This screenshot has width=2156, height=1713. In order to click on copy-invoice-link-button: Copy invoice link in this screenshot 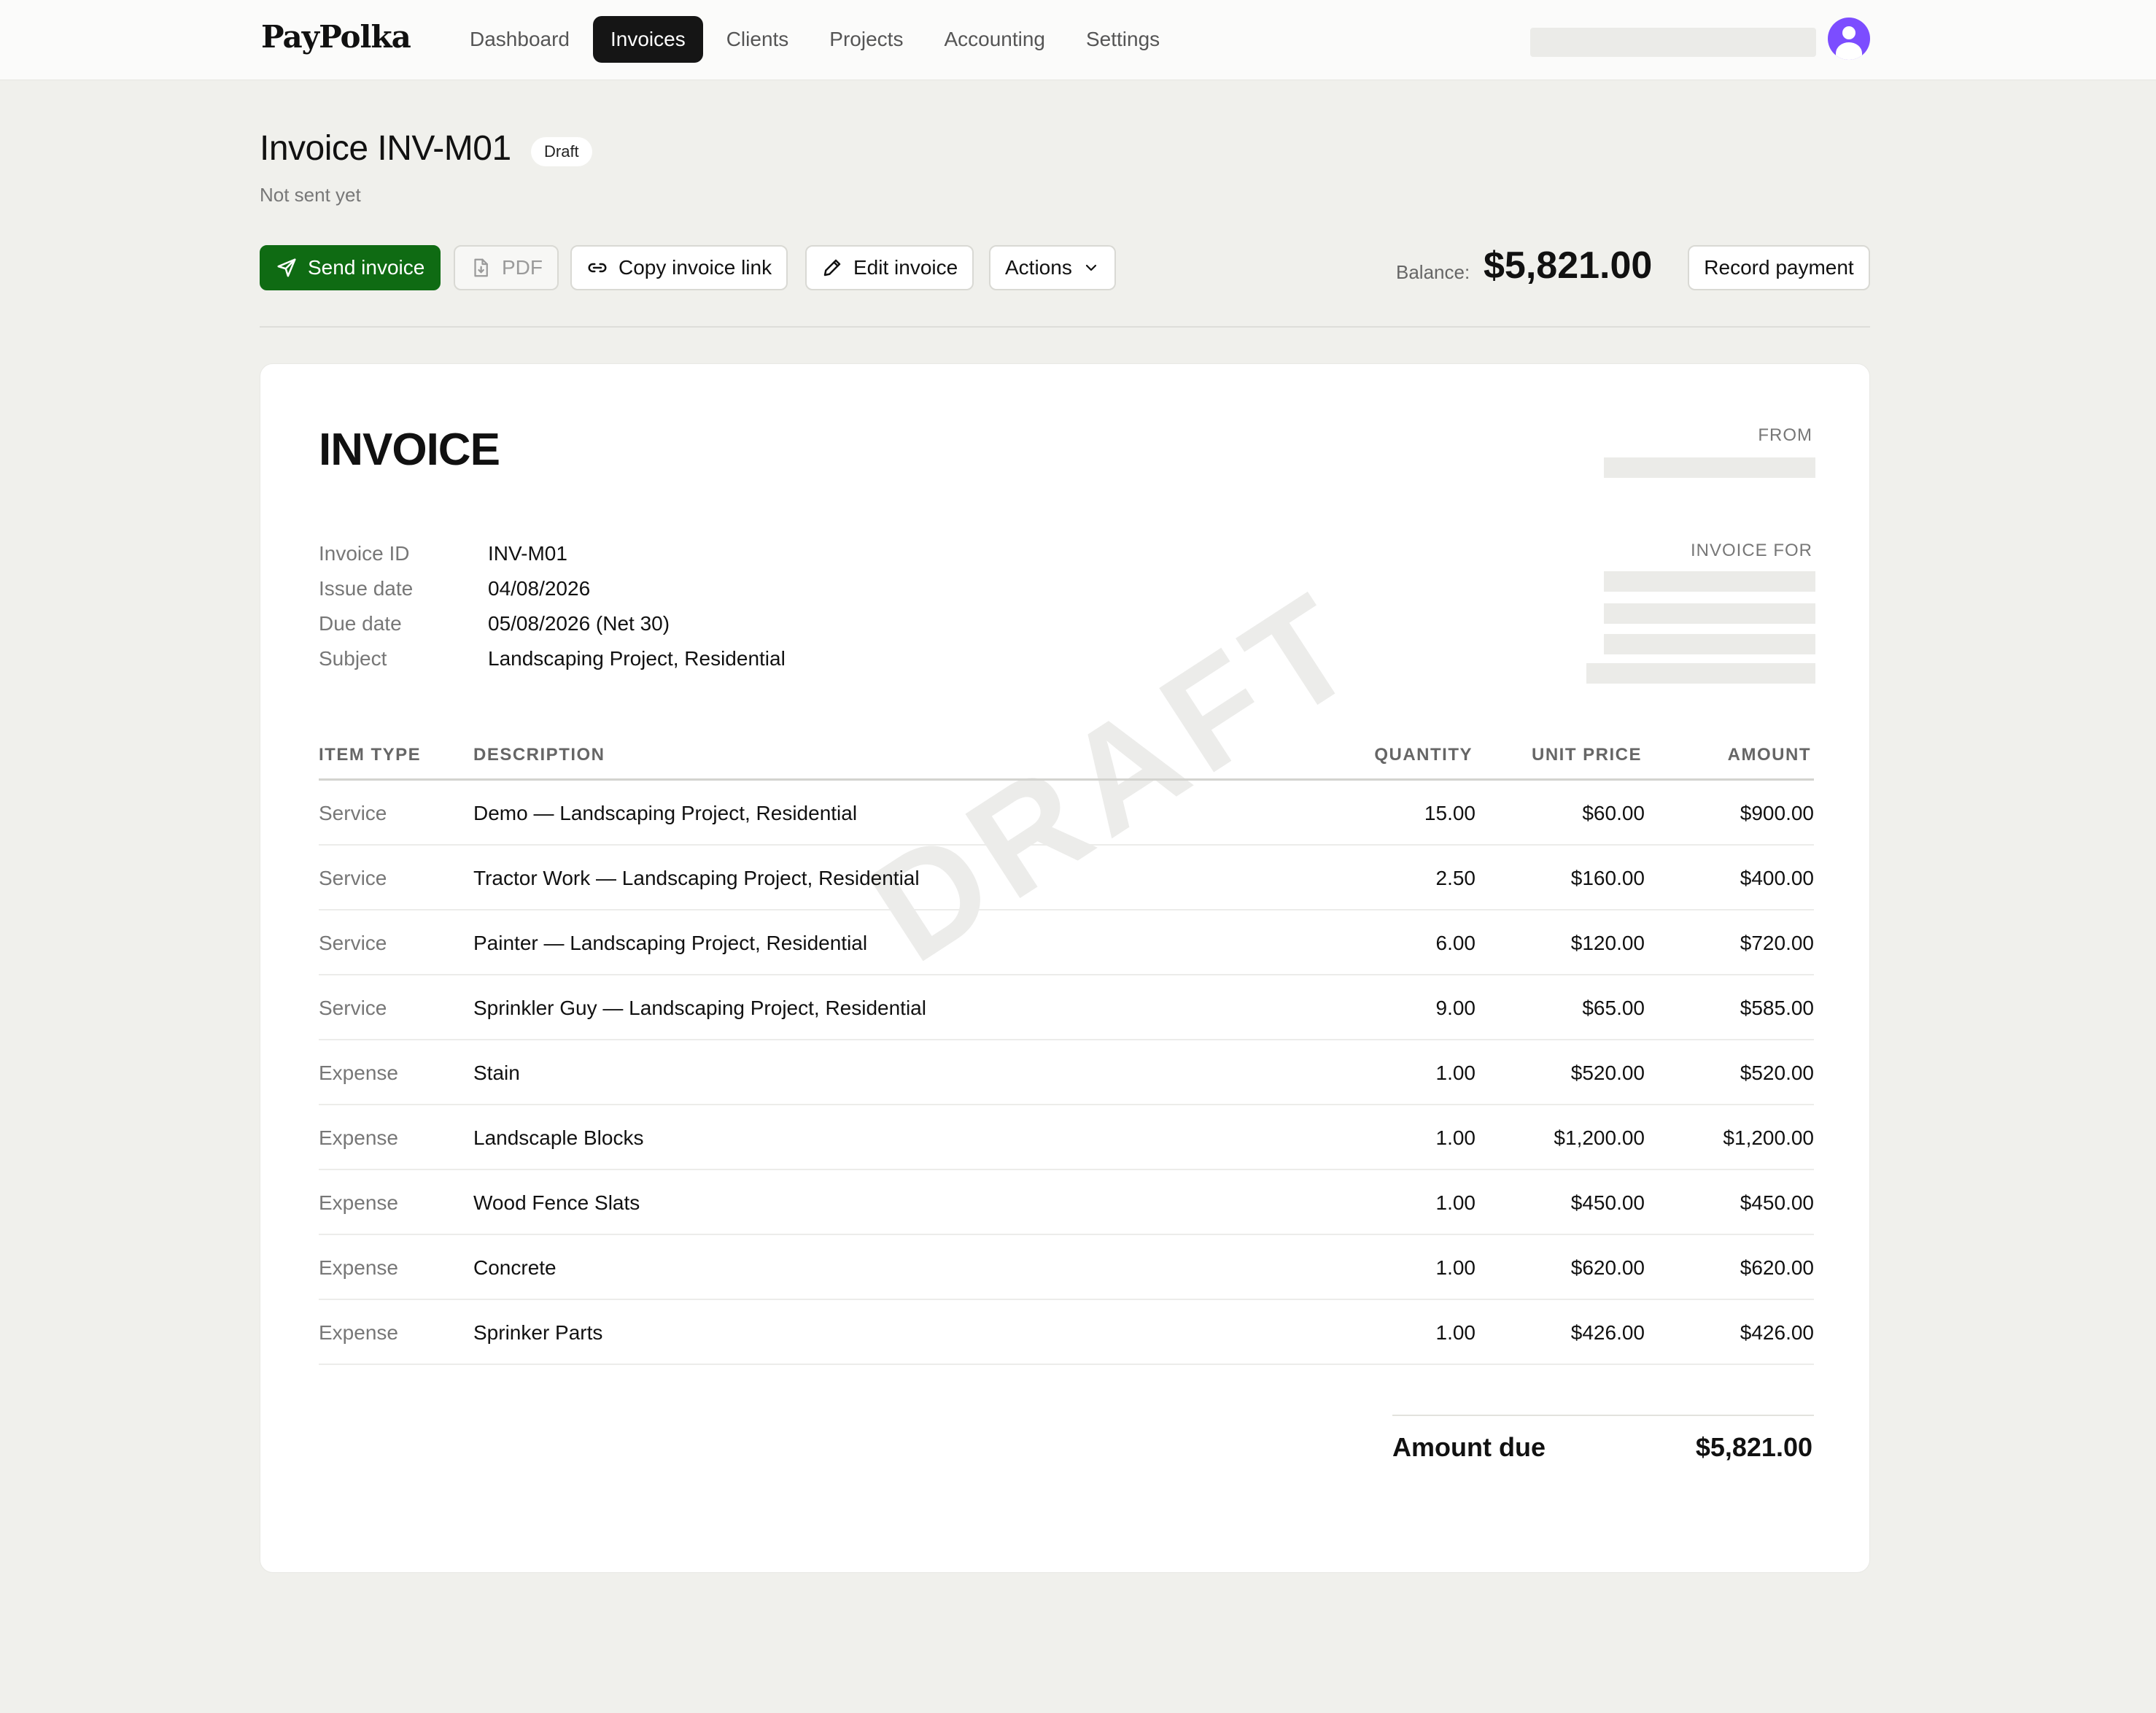, I will do `click(679, 267)`.